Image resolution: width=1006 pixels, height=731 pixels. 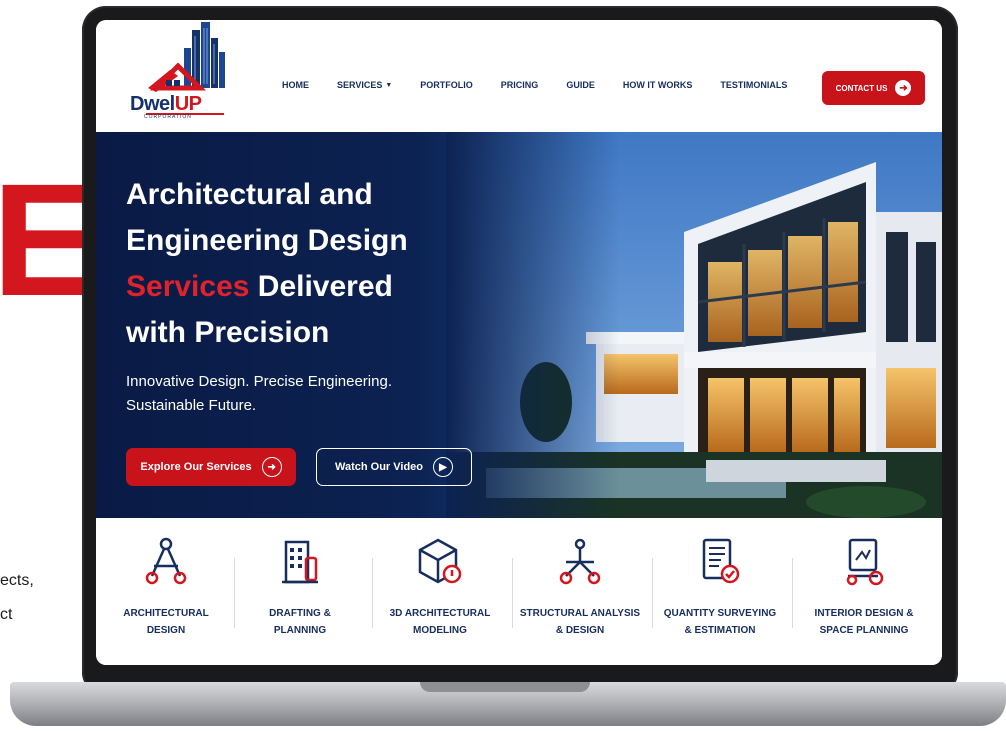 I want to click on background-text-fragment: ects,, so click(x=17, y=580).